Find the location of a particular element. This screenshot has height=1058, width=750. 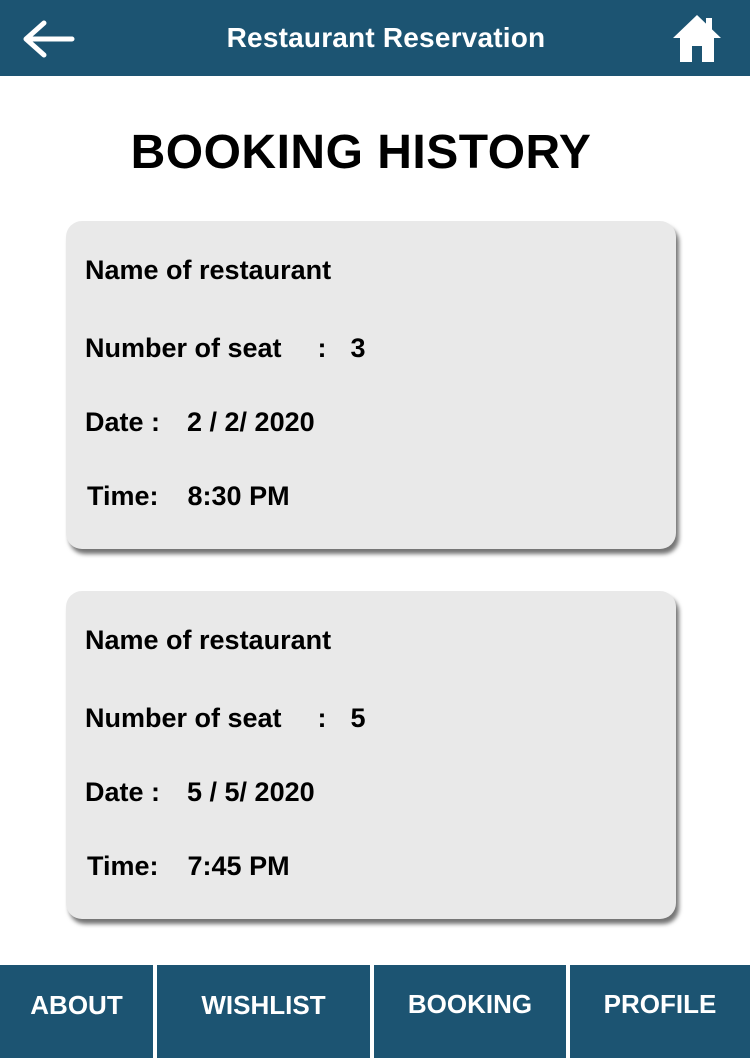

time-row: Time: 8:30 PM is located at coordinates (188, 496).